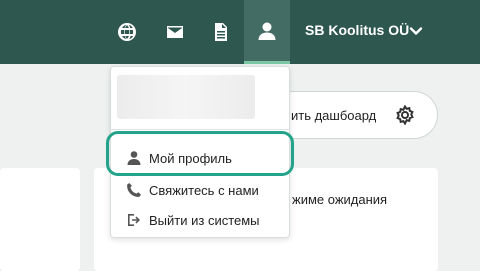 The height and width of the screenshot is (271, 480). What do you see at coordinates (416, 31) in the screenshot?
I see `chevron-down-icon` at bounding box center [416, 31].